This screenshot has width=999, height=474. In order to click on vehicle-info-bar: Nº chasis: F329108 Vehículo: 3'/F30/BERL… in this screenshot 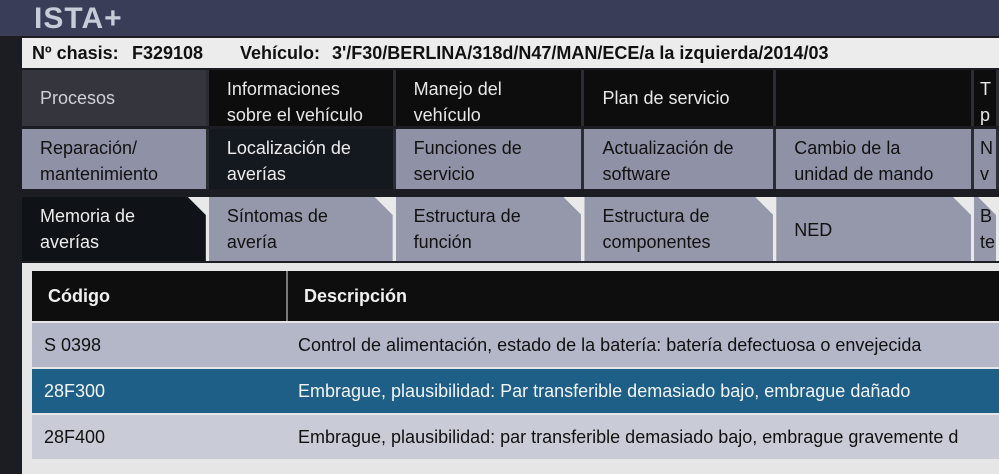, I will do `click(510, 53)`.